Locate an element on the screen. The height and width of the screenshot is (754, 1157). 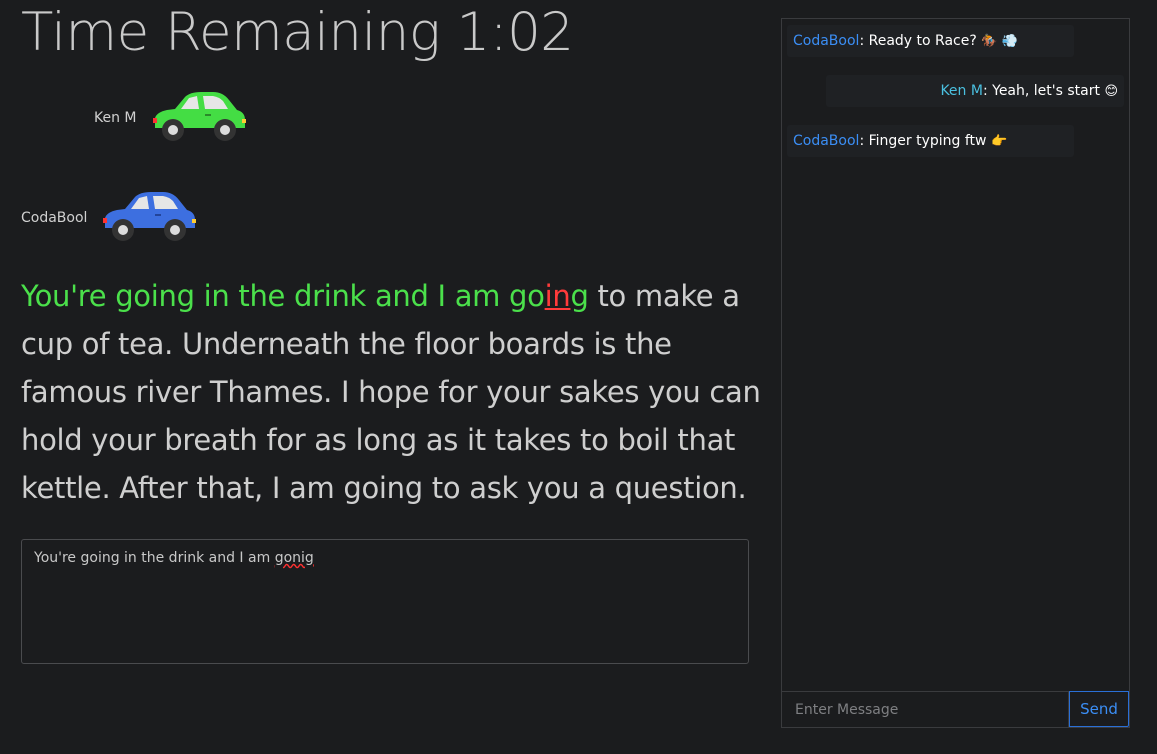
chat-text: Finger typing ftw is located at coordinates (927, 141).